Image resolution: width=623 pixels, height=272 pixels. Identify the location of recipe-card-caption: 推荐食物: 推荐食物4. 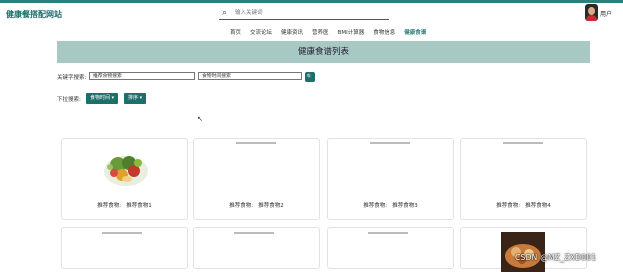
(523, 206).